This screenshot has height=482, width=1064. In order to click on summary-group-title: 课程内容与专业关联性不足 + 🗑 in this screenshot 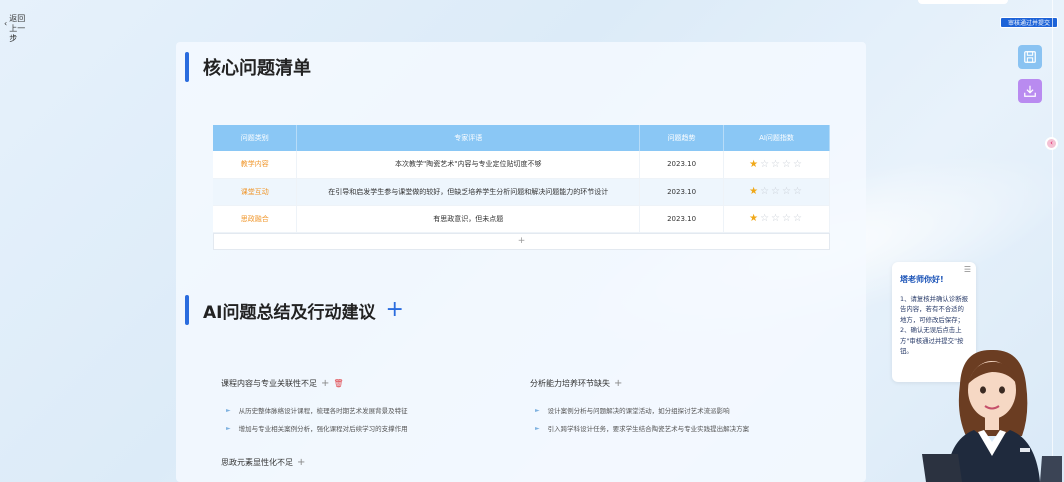, I will do `click(282, 383)`.